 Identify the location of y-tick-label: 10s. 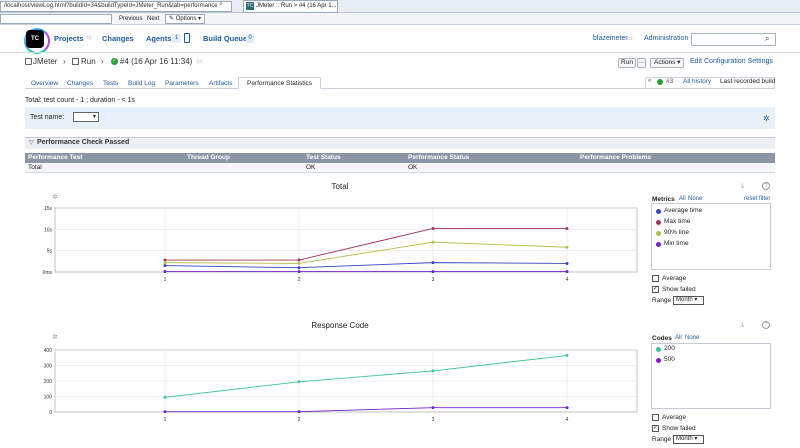
(48, 230).